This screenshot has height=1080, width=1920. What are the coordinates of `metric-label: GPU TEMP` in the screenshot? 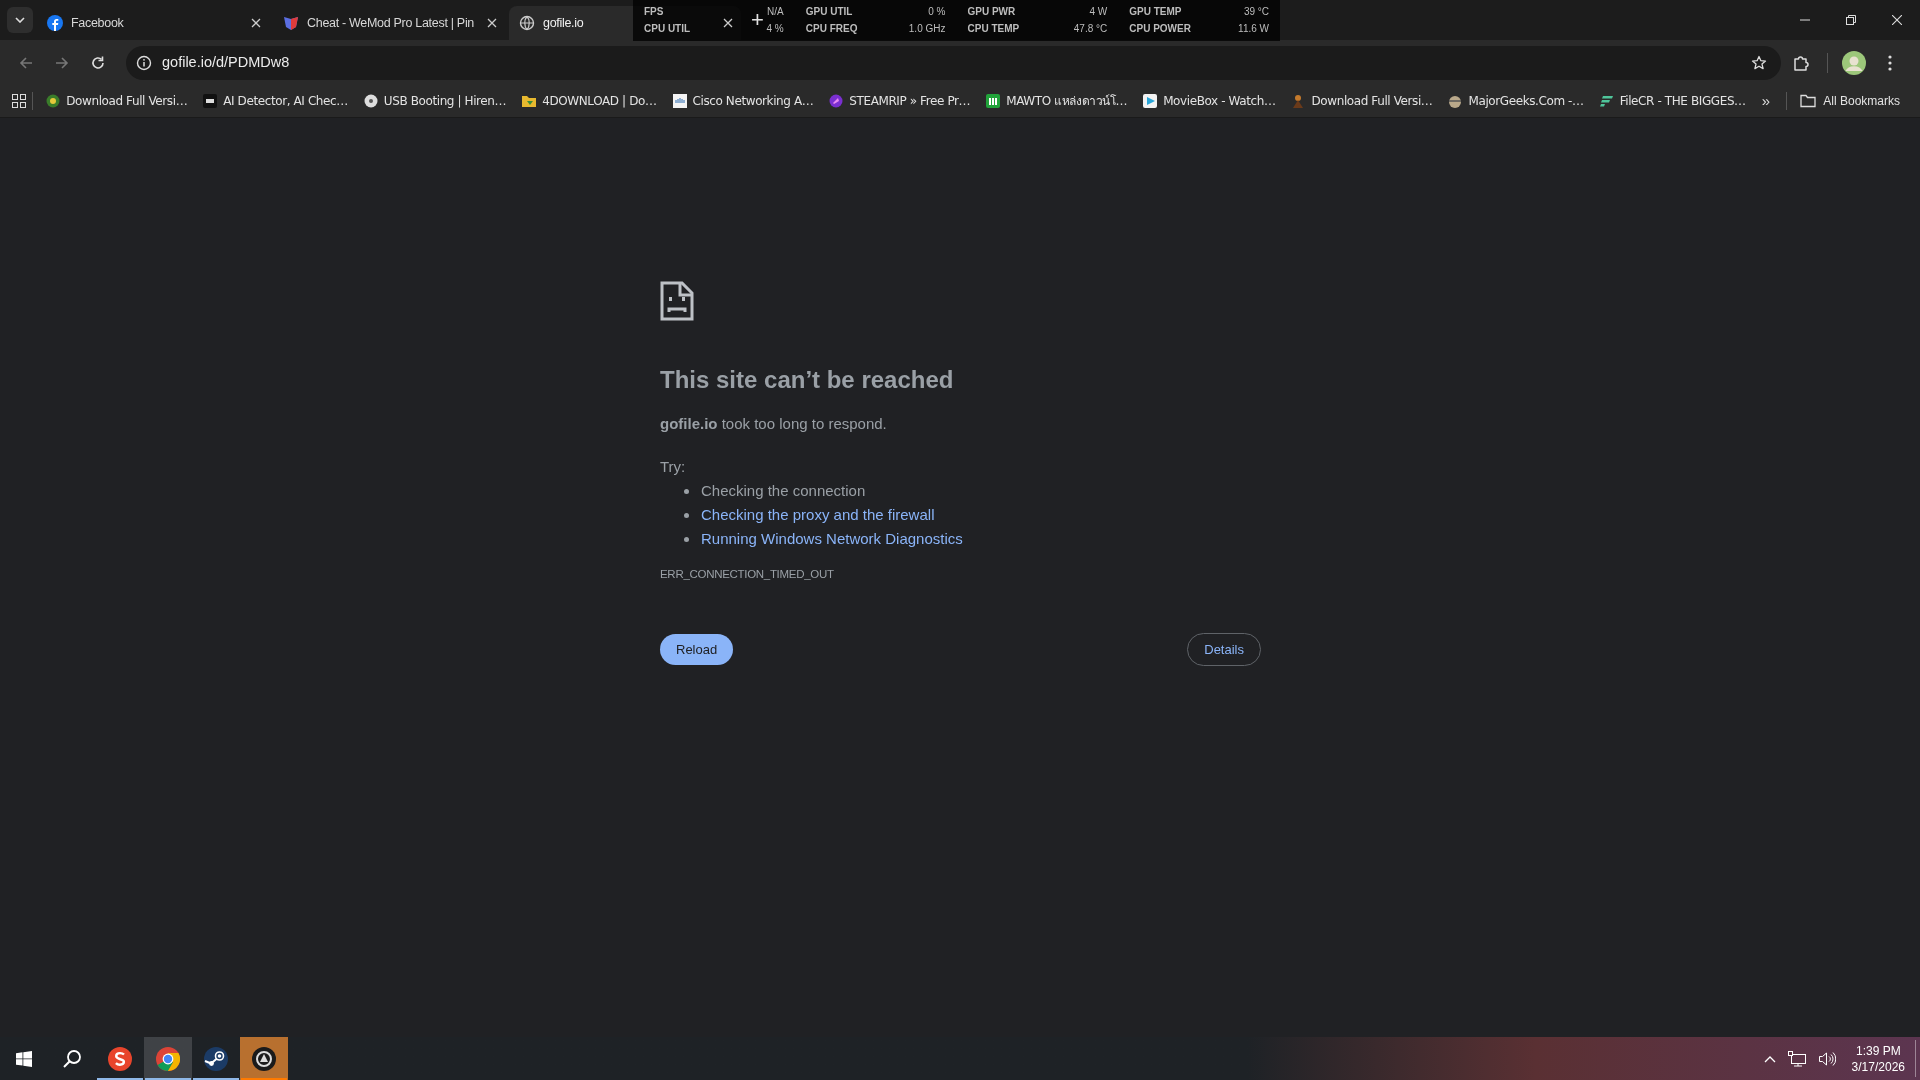 It's located at (1155, 11).